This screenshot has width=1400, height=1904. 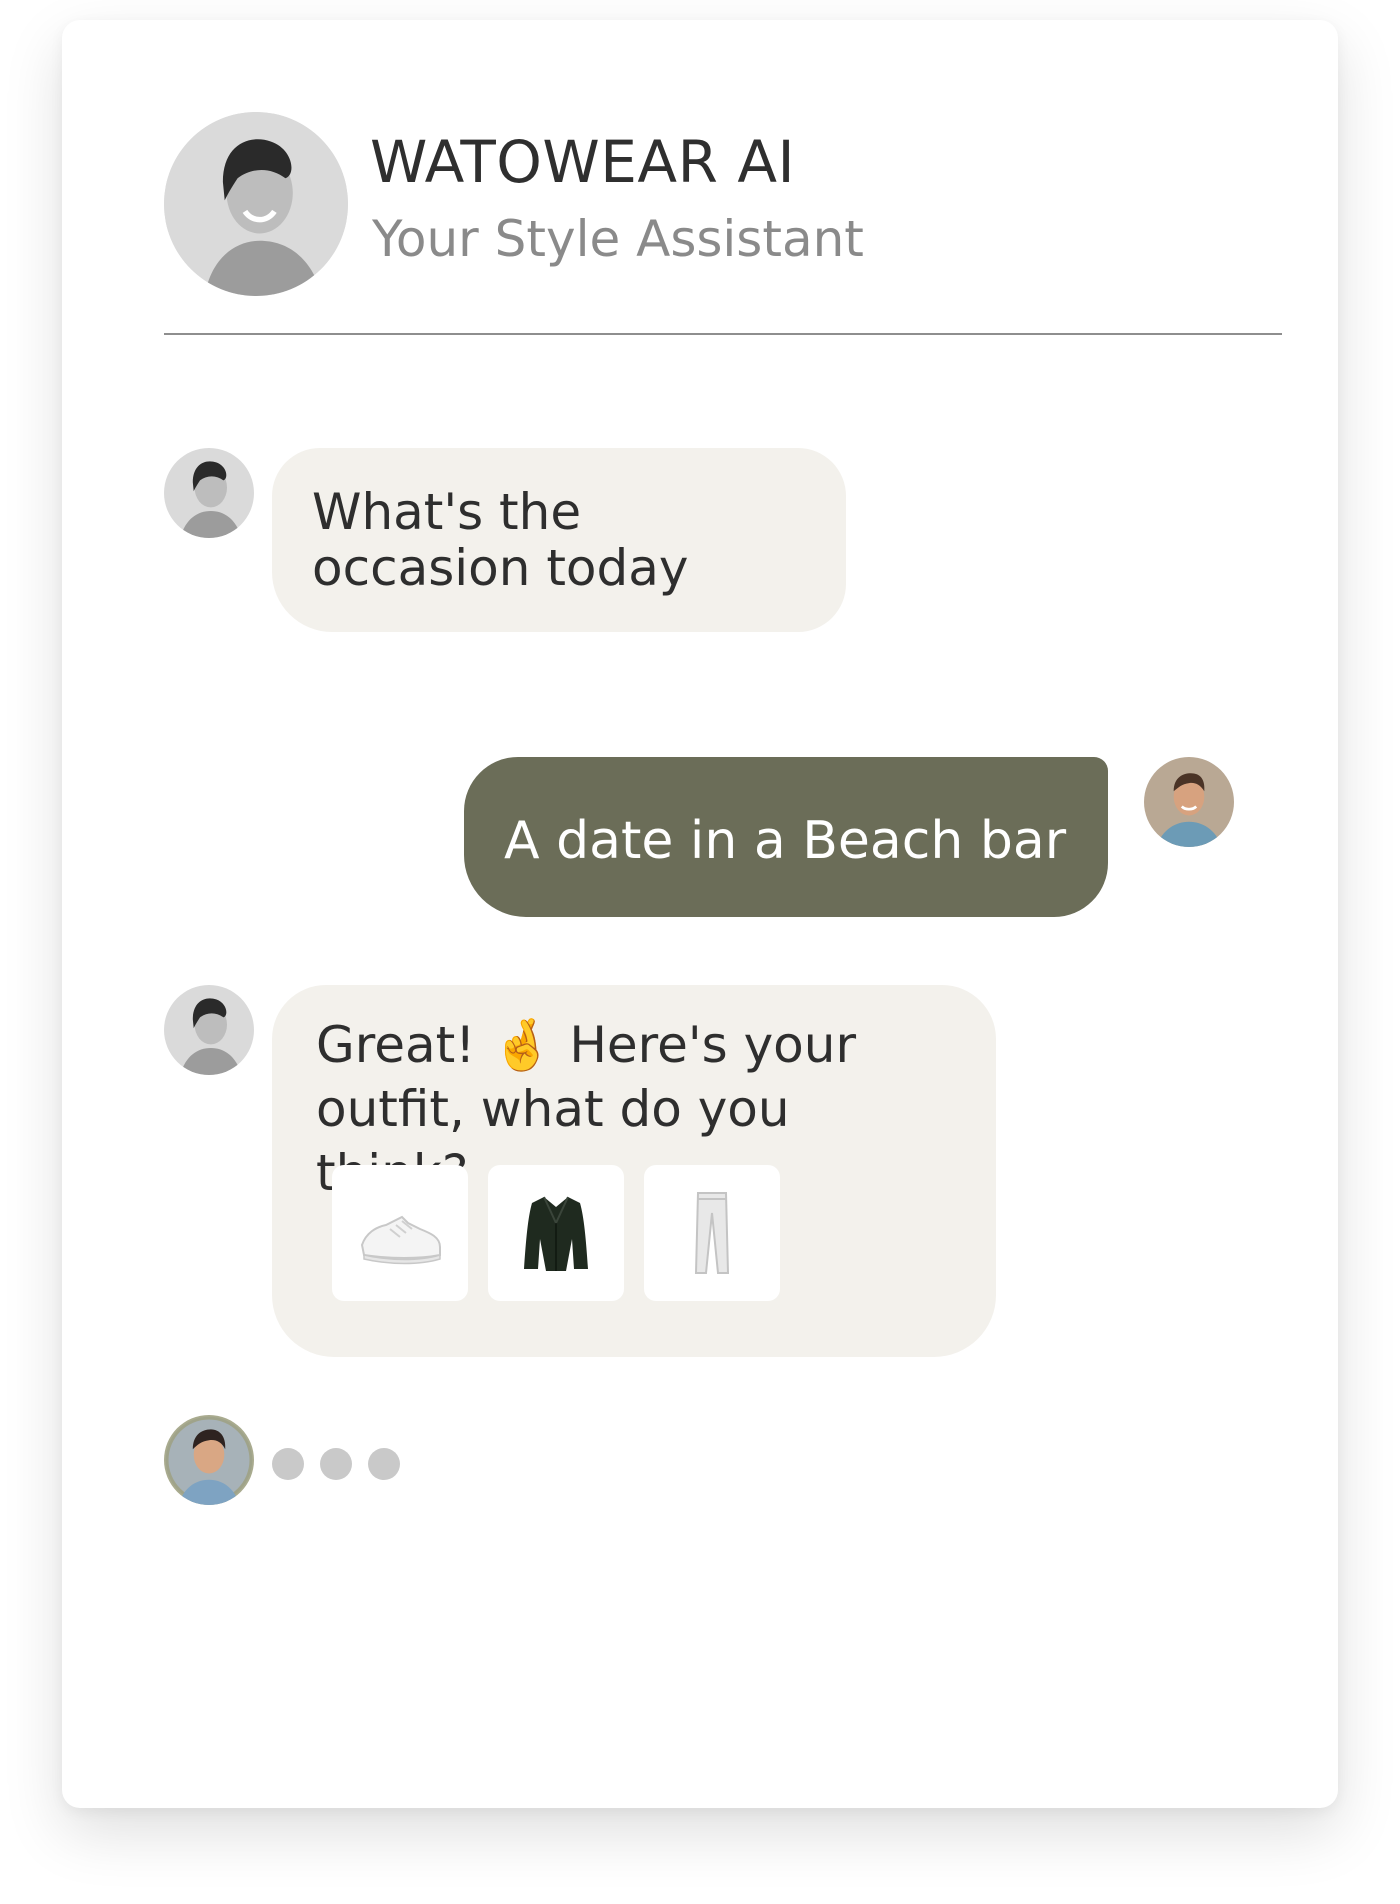 What do you see at coordinates (404, 1045) in the screenshot?
I see `message-text-start: Great!` at bounding box center [404, 1045].